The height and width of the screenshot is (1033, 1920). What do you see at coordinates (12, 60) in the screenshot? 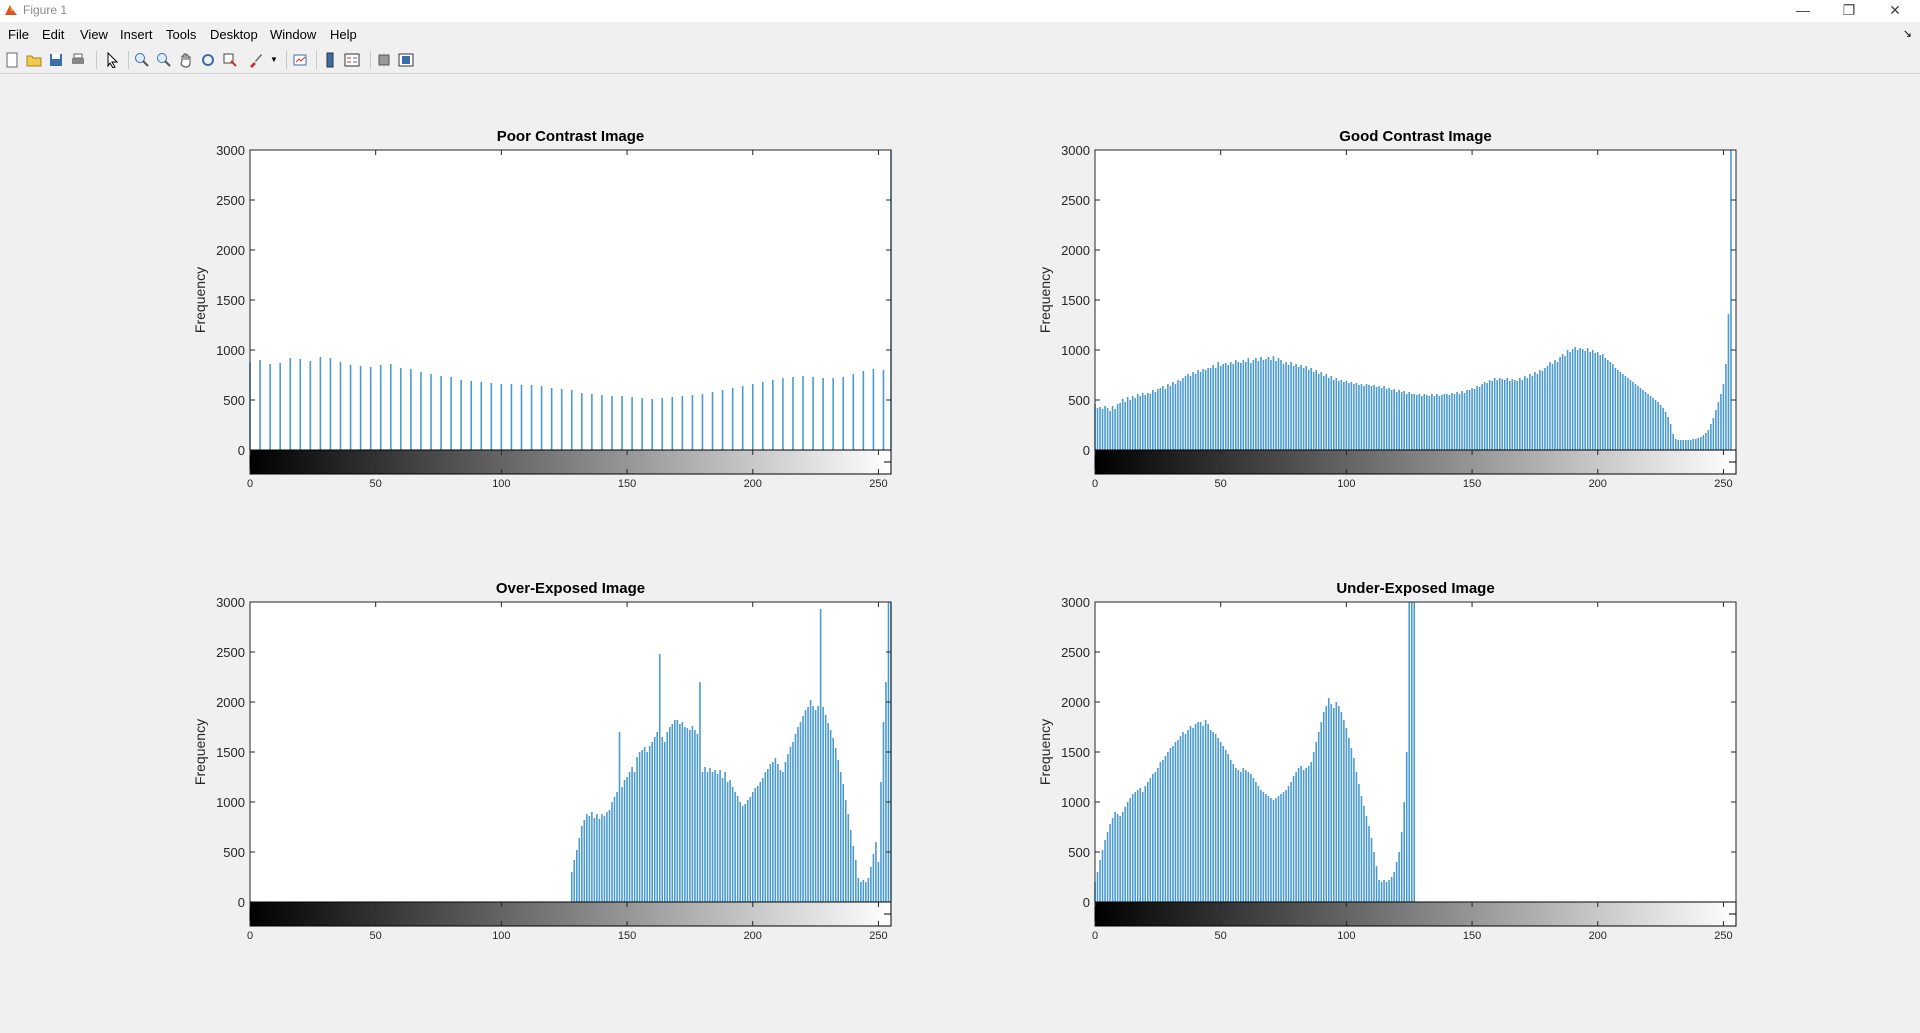
I see `new-figure-icon` at bounding box center [12, 60].